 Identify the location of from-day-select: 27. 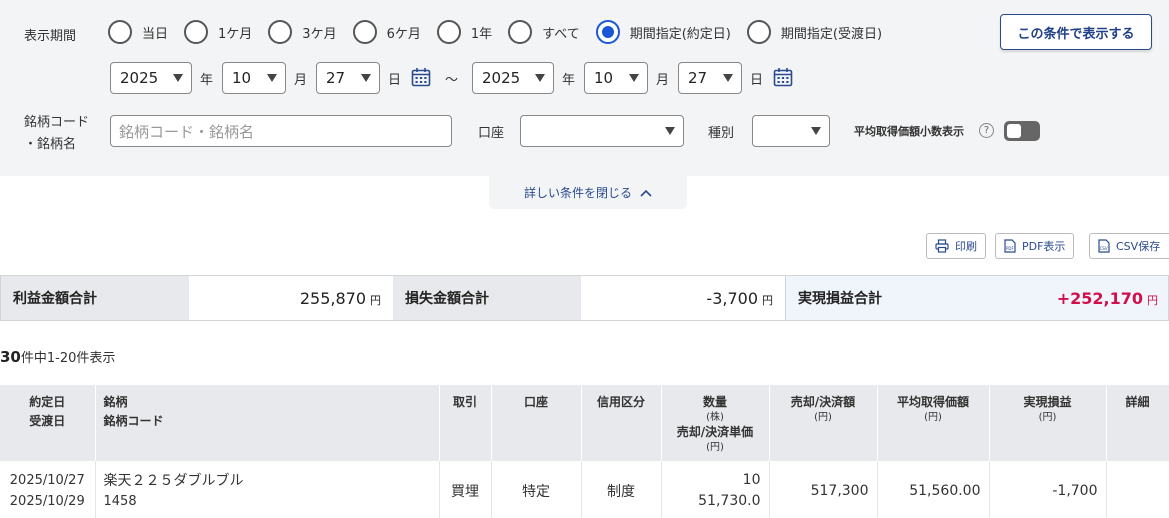
(348, 78).